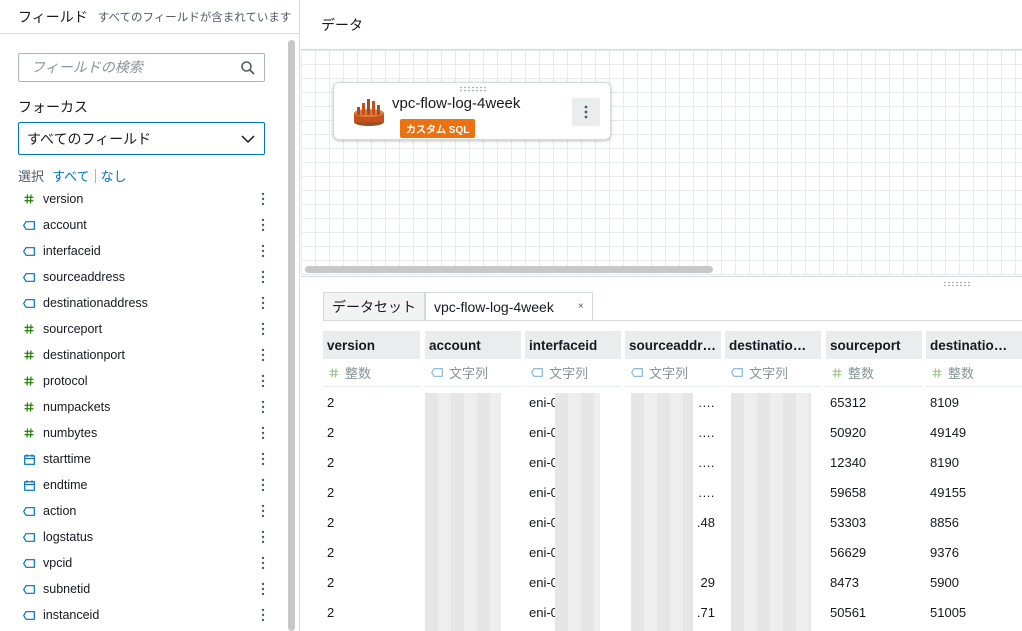 This screenshot has height=631, width=1022. I want to click on column-type: 整数, so click(974, 373).